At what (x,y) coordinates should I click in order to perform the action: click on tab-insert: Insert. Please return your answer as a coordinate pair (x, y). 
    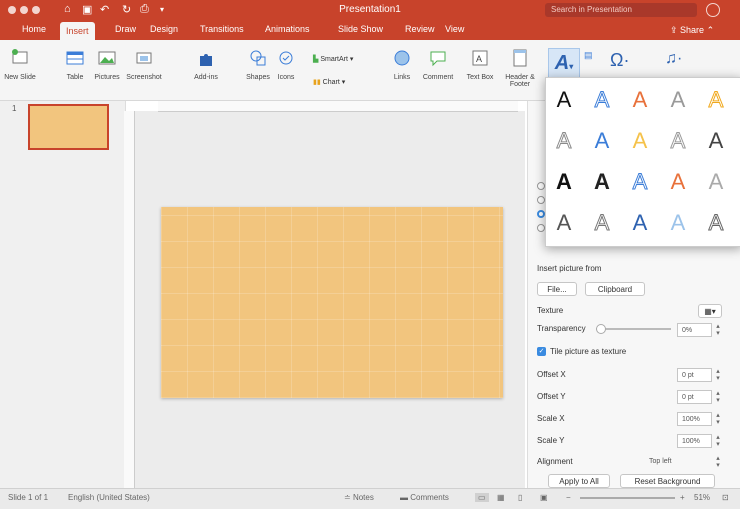
    Looking at the image, I should click on (77, 31).